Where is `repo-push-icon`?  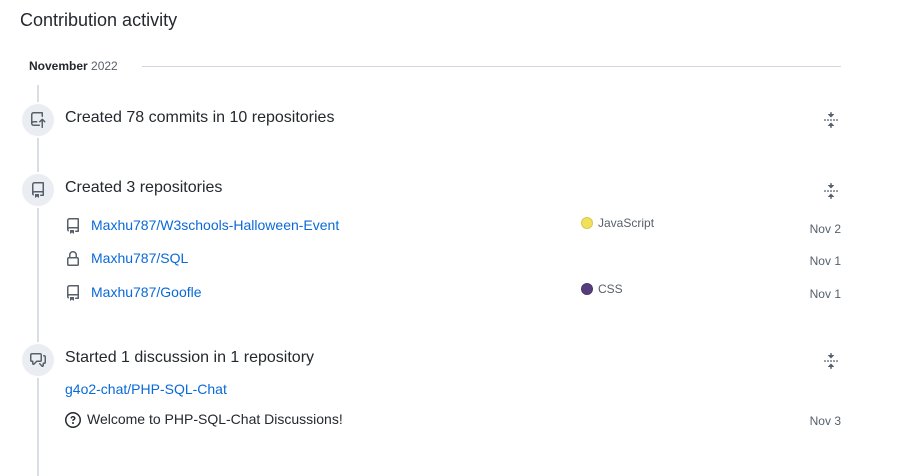
repo-push-icon is located at coordinates (38, 120).